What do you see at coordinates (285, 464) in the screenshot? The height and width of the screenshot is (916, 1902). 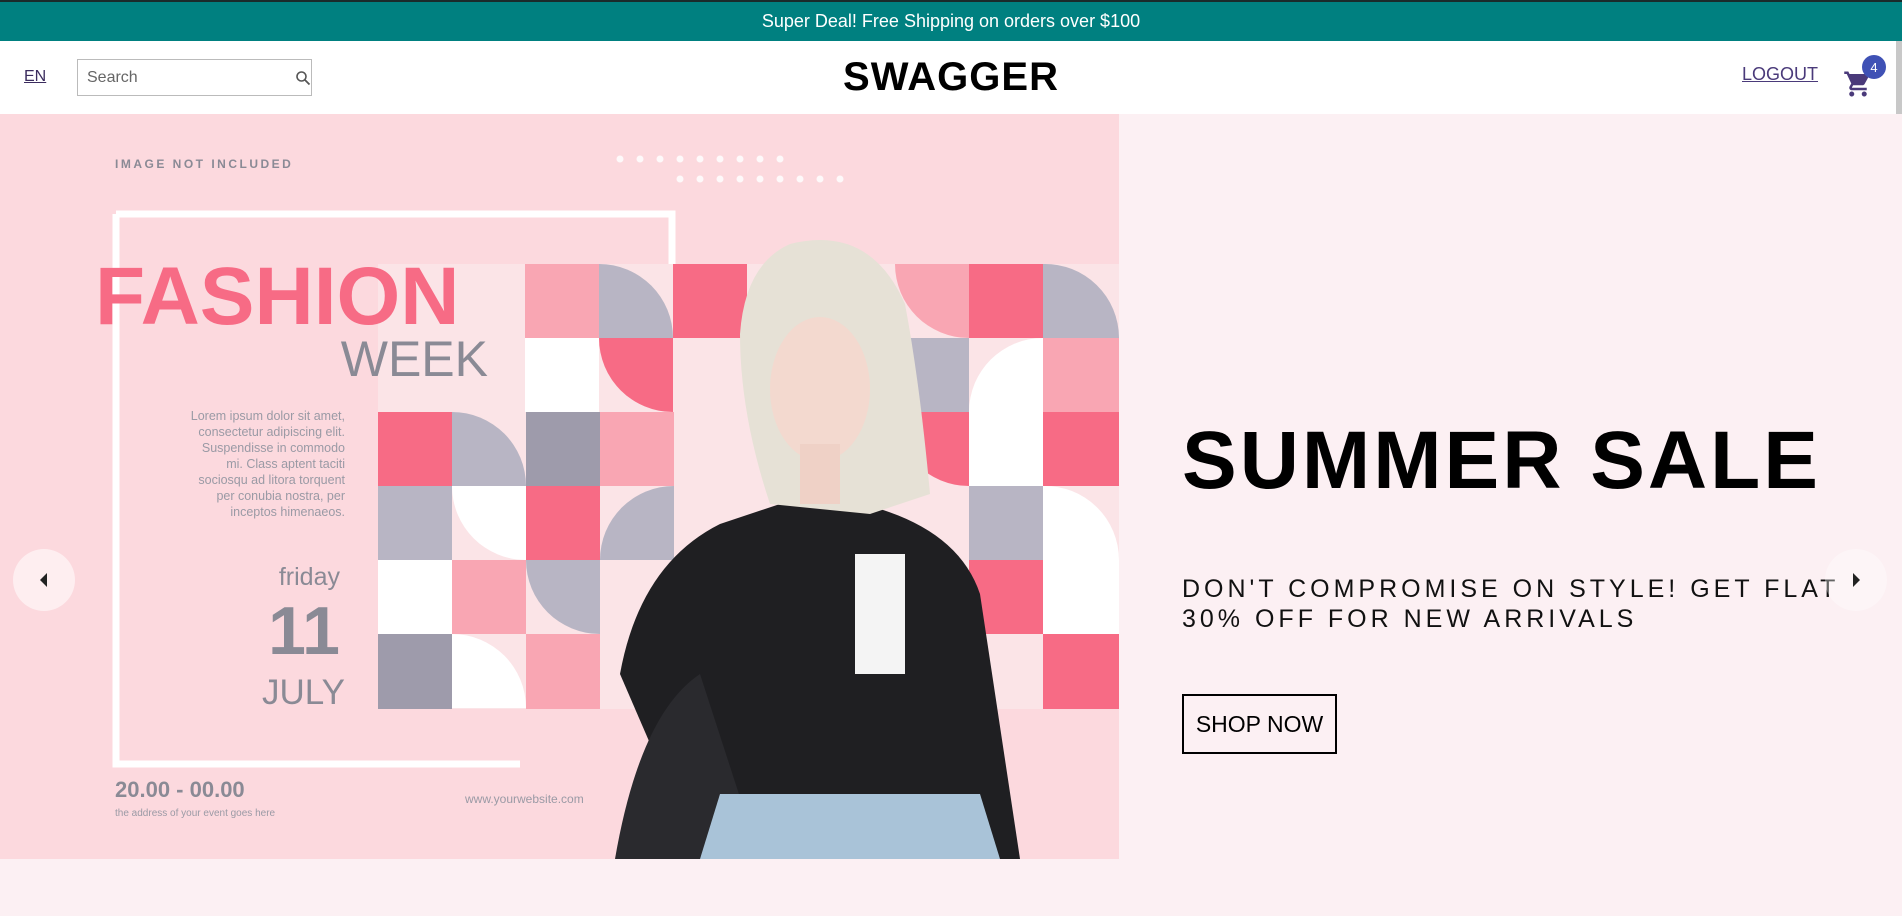 I see `banner-body-line: mi. Class aptent taciti` at bounding box center [285, 464].